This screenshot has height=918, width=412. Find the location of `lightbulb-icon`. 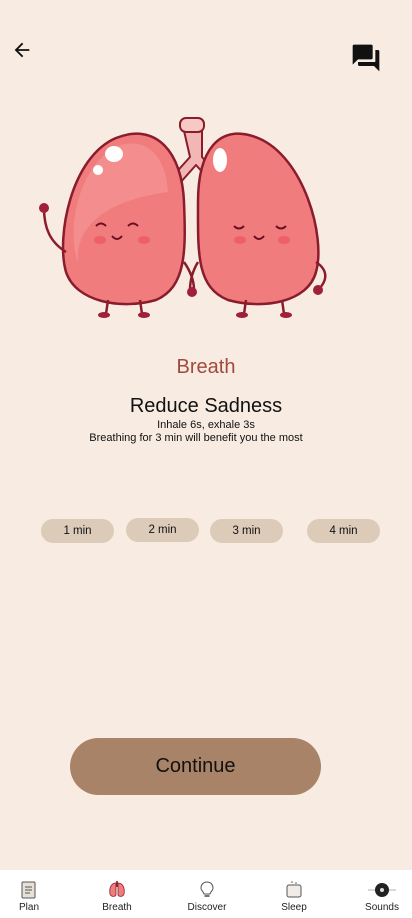

lightbulb-icon is located at coordinates (207, 889).